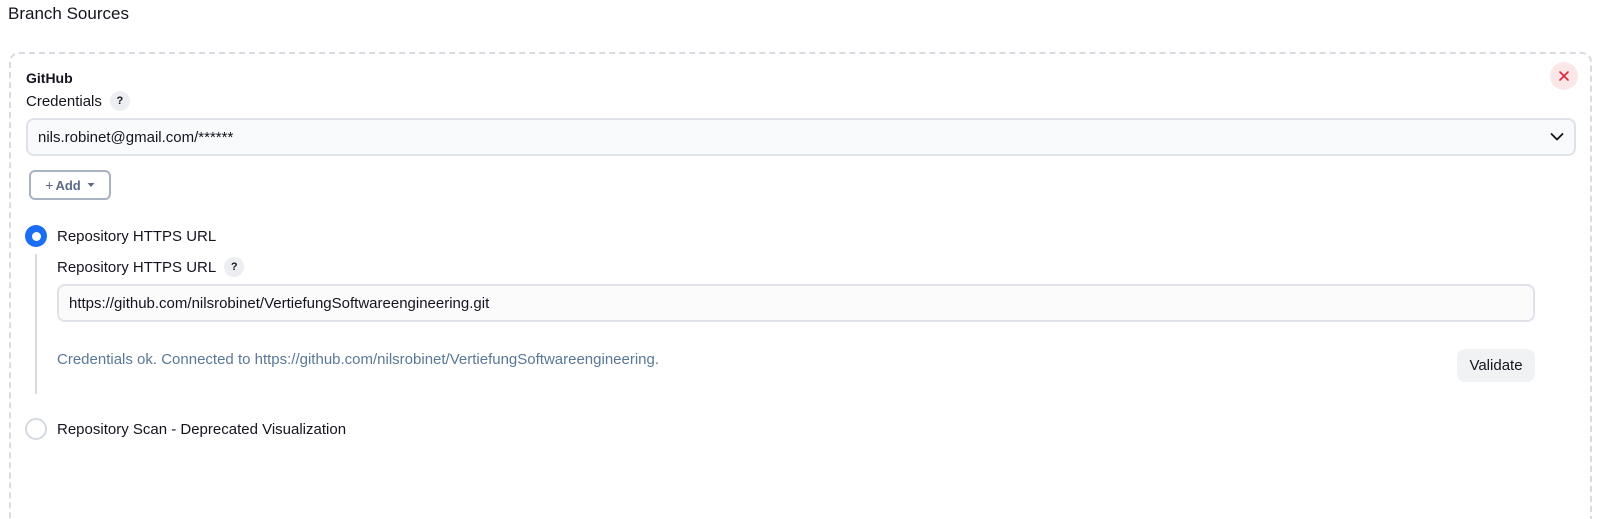  What do you see at coordinates (119, 101) in the screenshot?
I see `credentials-help-button: ?` at bounding box center [119, 101].